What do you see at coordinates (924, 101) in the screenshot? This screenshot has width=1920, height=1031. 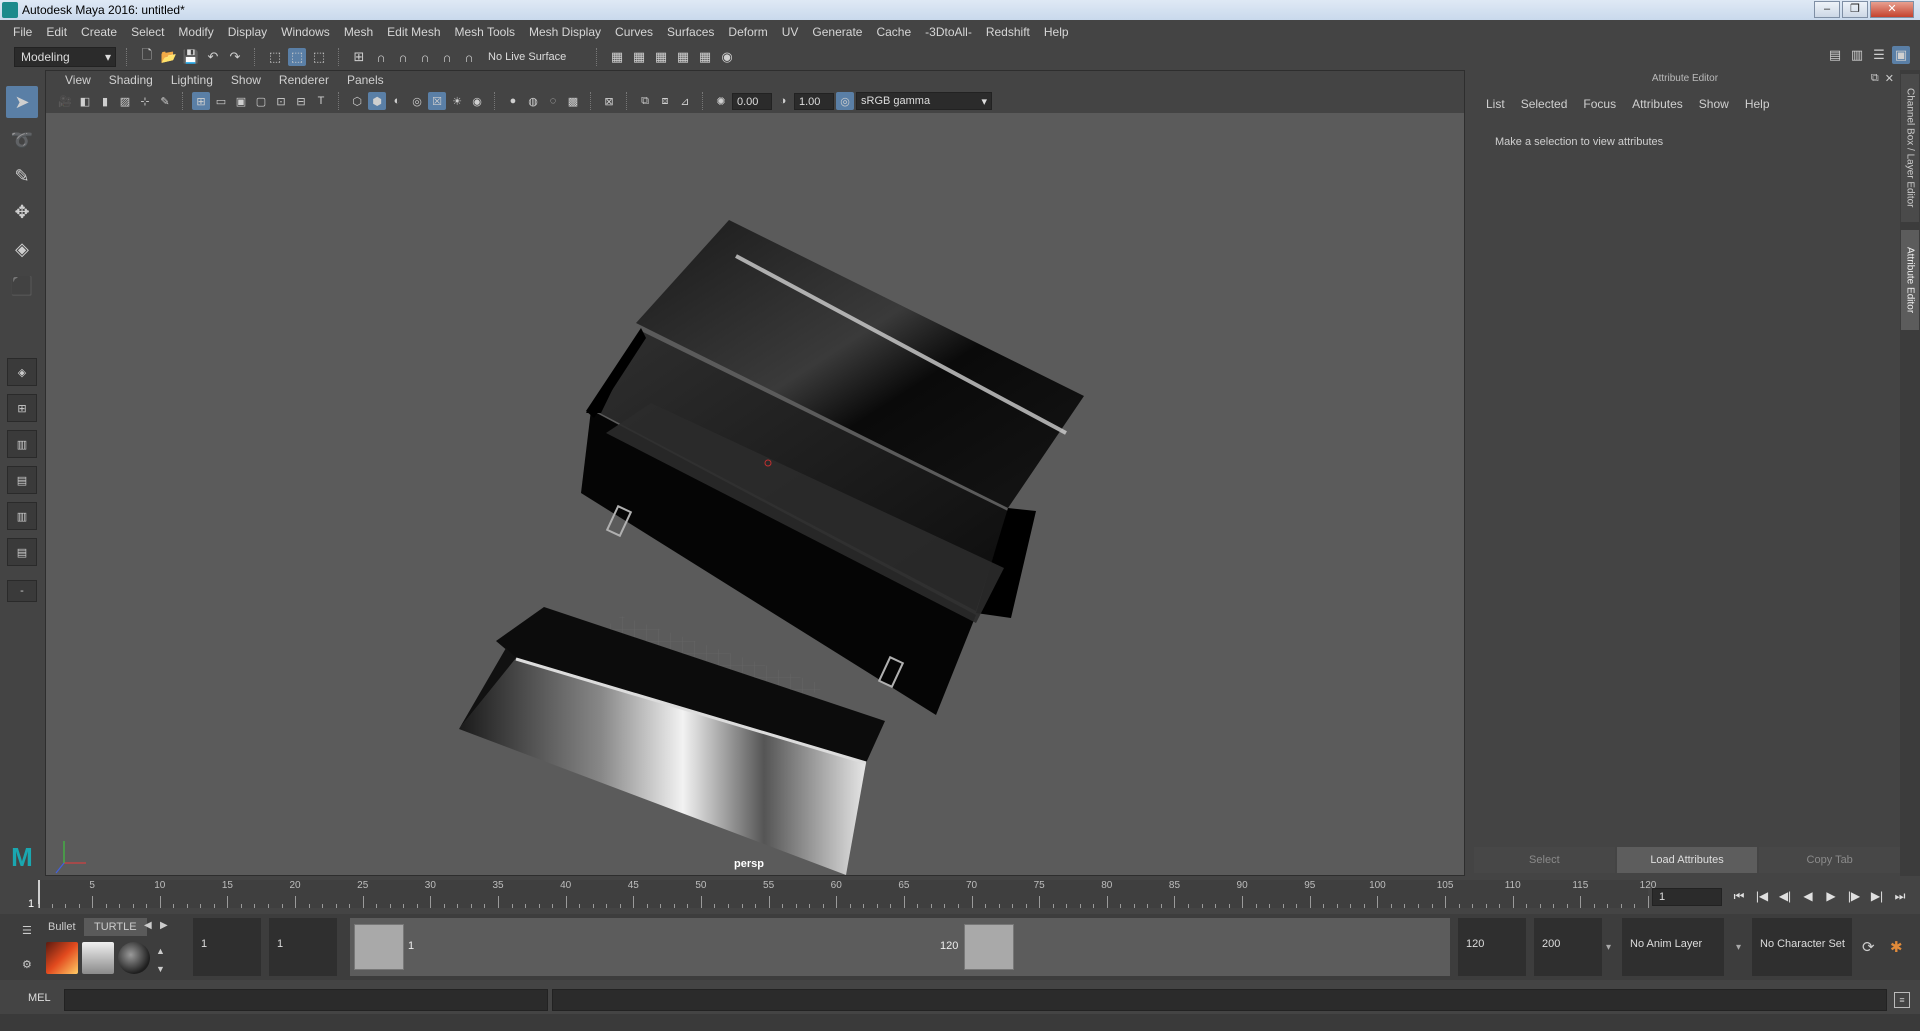 I see `view-transform-select: sRGB gamma ▾` at bounding box center [924, 101].